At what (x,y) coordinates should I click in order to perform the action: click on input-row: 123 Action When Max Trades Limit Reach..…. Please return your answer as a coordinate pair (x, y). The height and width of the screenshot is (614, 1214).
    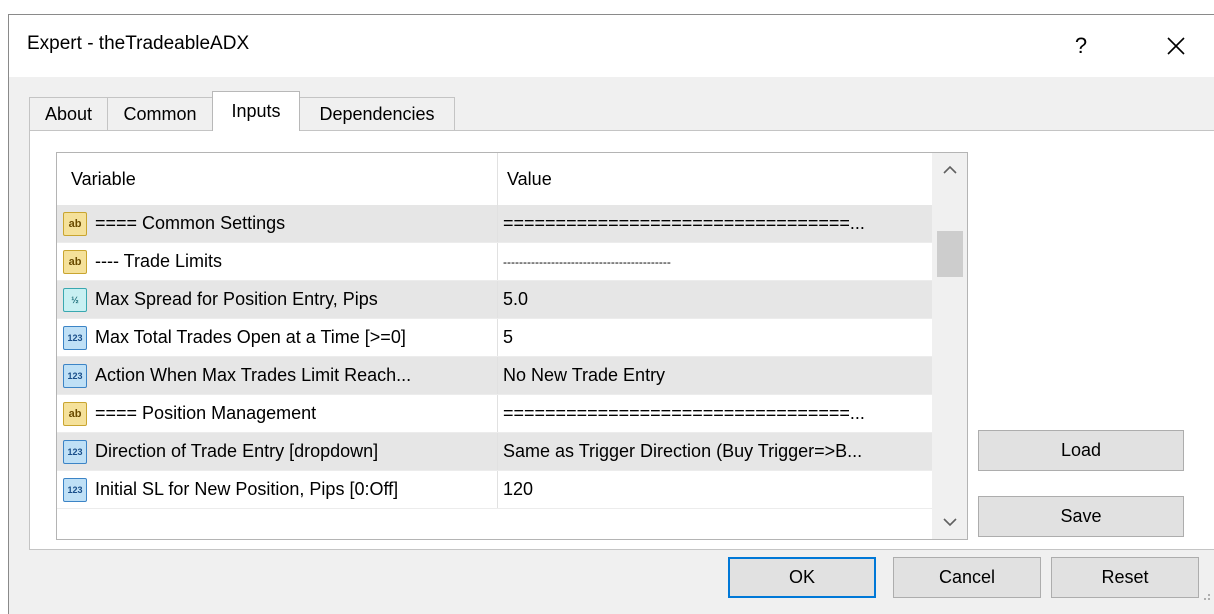
    Looking at the image, I should click on (494, 376).